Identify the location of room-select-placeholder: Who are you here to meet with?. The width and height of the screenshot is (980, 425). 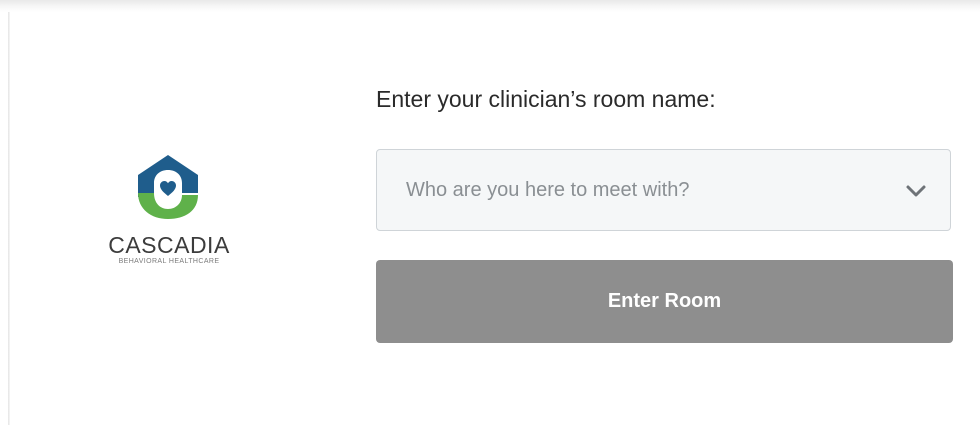
(548, 190).